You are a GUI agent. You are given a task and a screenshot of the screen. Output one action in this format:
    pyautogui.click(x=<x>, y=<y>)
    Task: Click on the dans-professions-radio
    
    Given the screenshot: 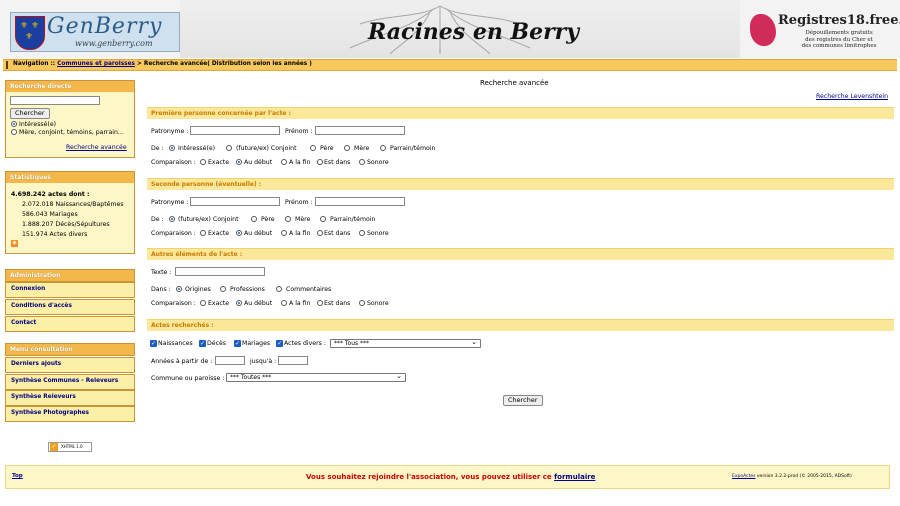 What is the action you would take?
    pyautogui.click(x=223, y=289)
    